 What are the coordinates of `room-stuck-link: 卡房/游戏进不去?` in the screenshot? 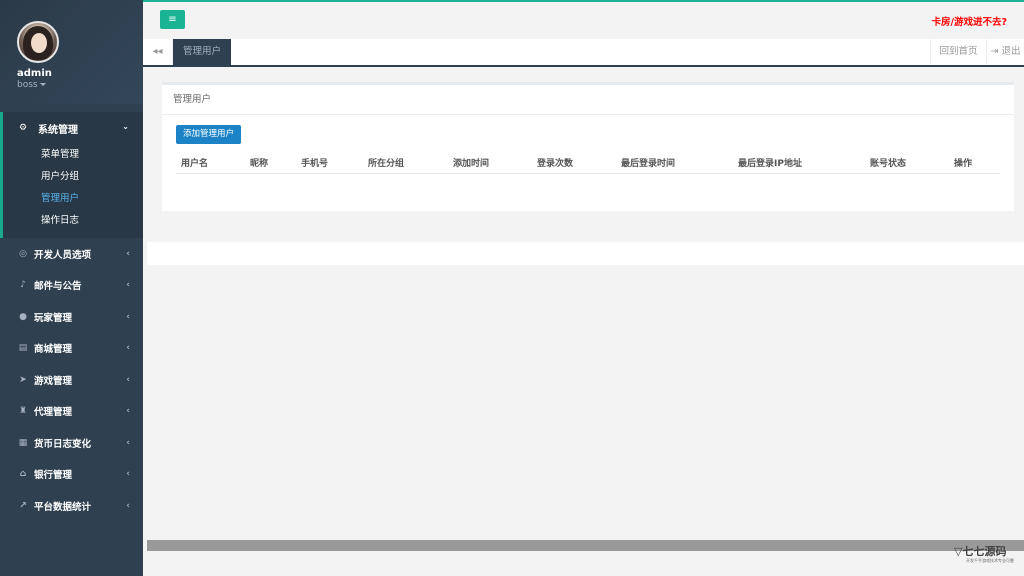 It's located at (969, 21).